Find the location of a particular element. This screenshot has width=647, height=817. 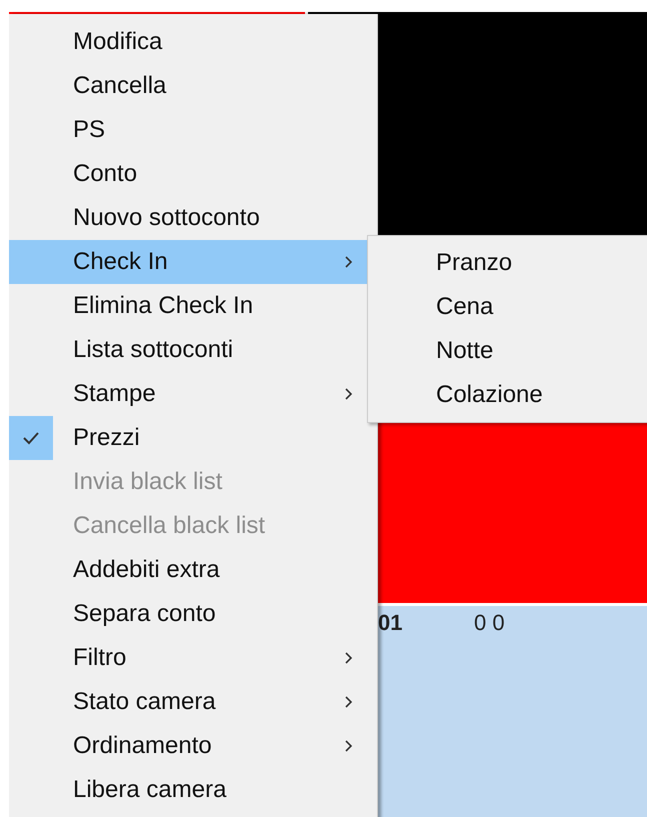

table-cell: 01 is located at coordinates (390, 623).